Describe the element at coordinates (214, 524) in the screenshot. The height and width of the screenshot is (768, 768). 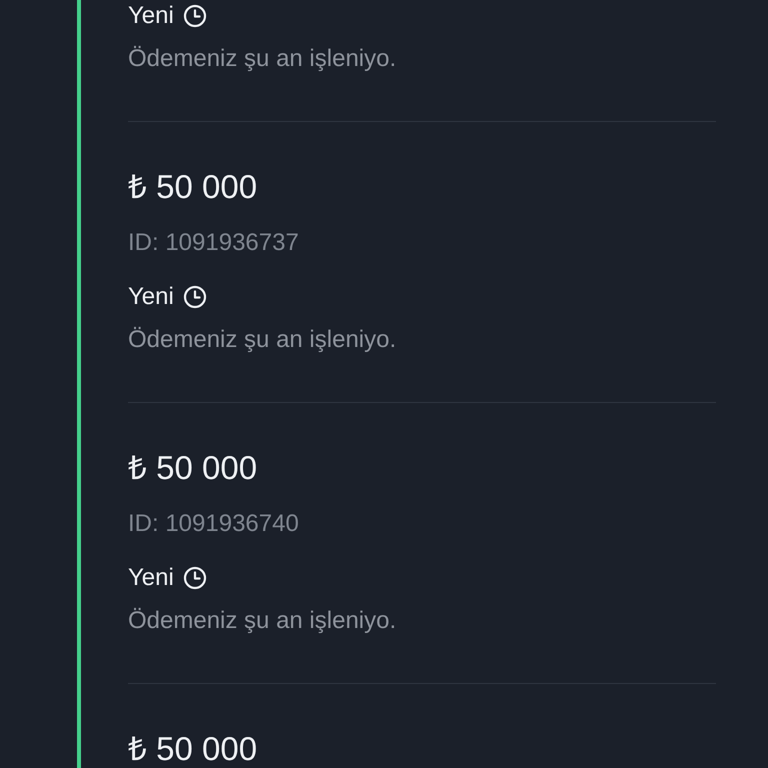
I see `payment-id: ID: 1091936740` at that location.